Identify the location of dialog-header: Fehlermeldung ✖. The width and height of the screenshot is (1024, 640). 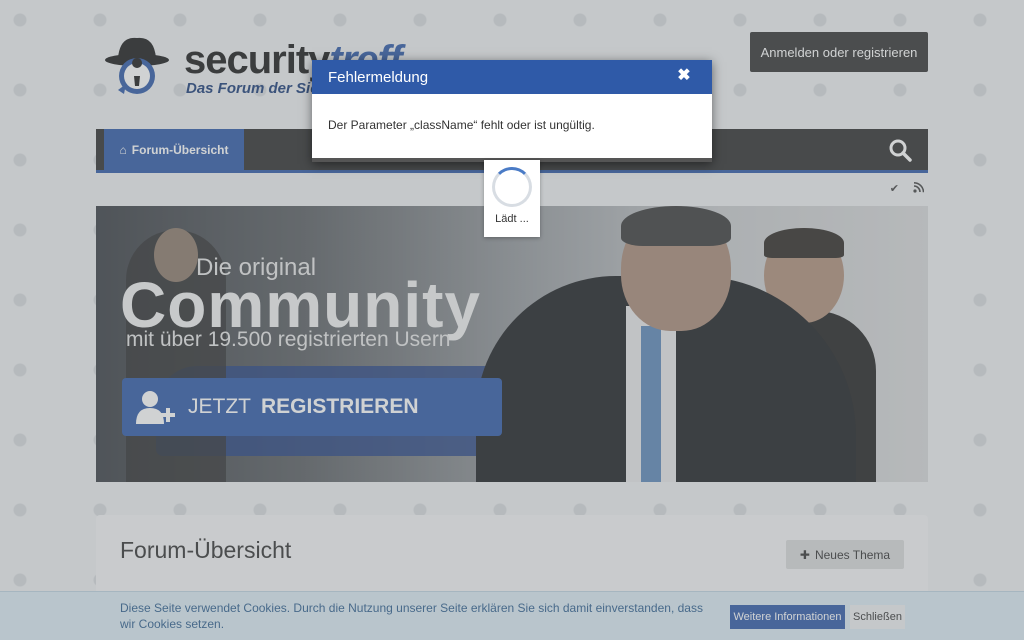
(512, 77).